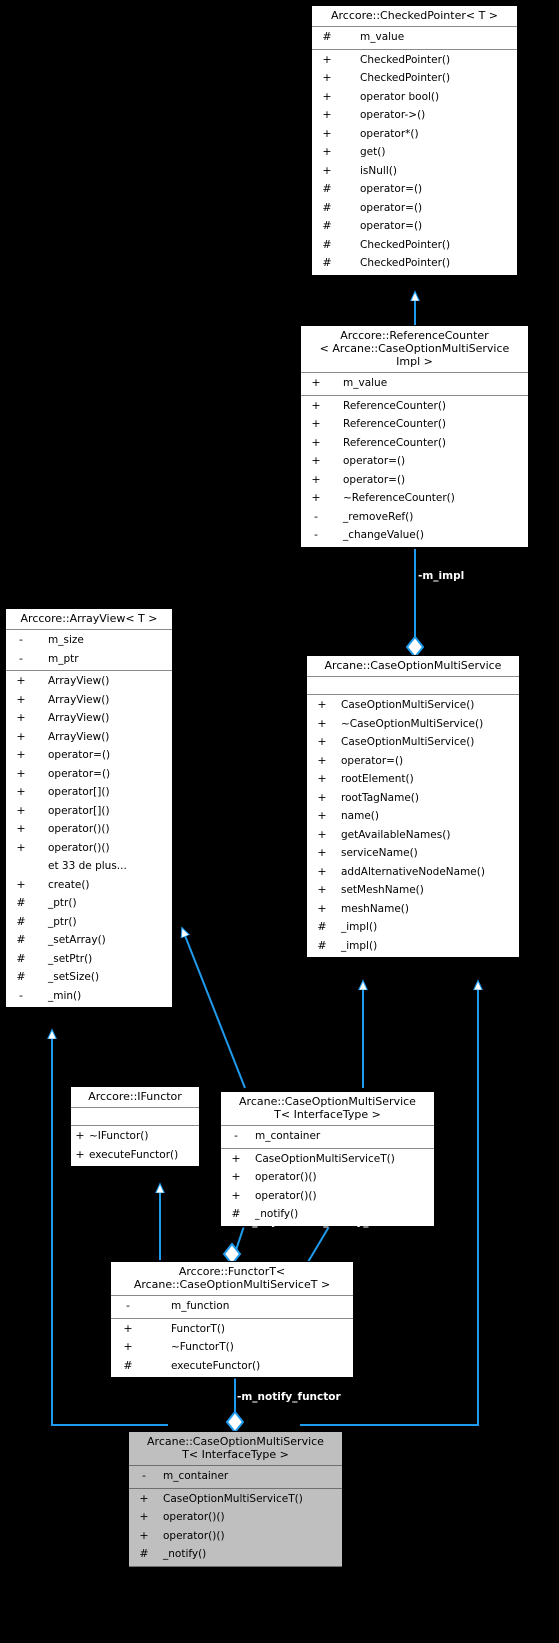 The height and width of the screenshot is (1643, 559). What do you see at coordinates (235, 1441) in the screenshot?
I see `class-title-line: Arcane::CaseOptionMultiService` at bounding box center [235, 1441].